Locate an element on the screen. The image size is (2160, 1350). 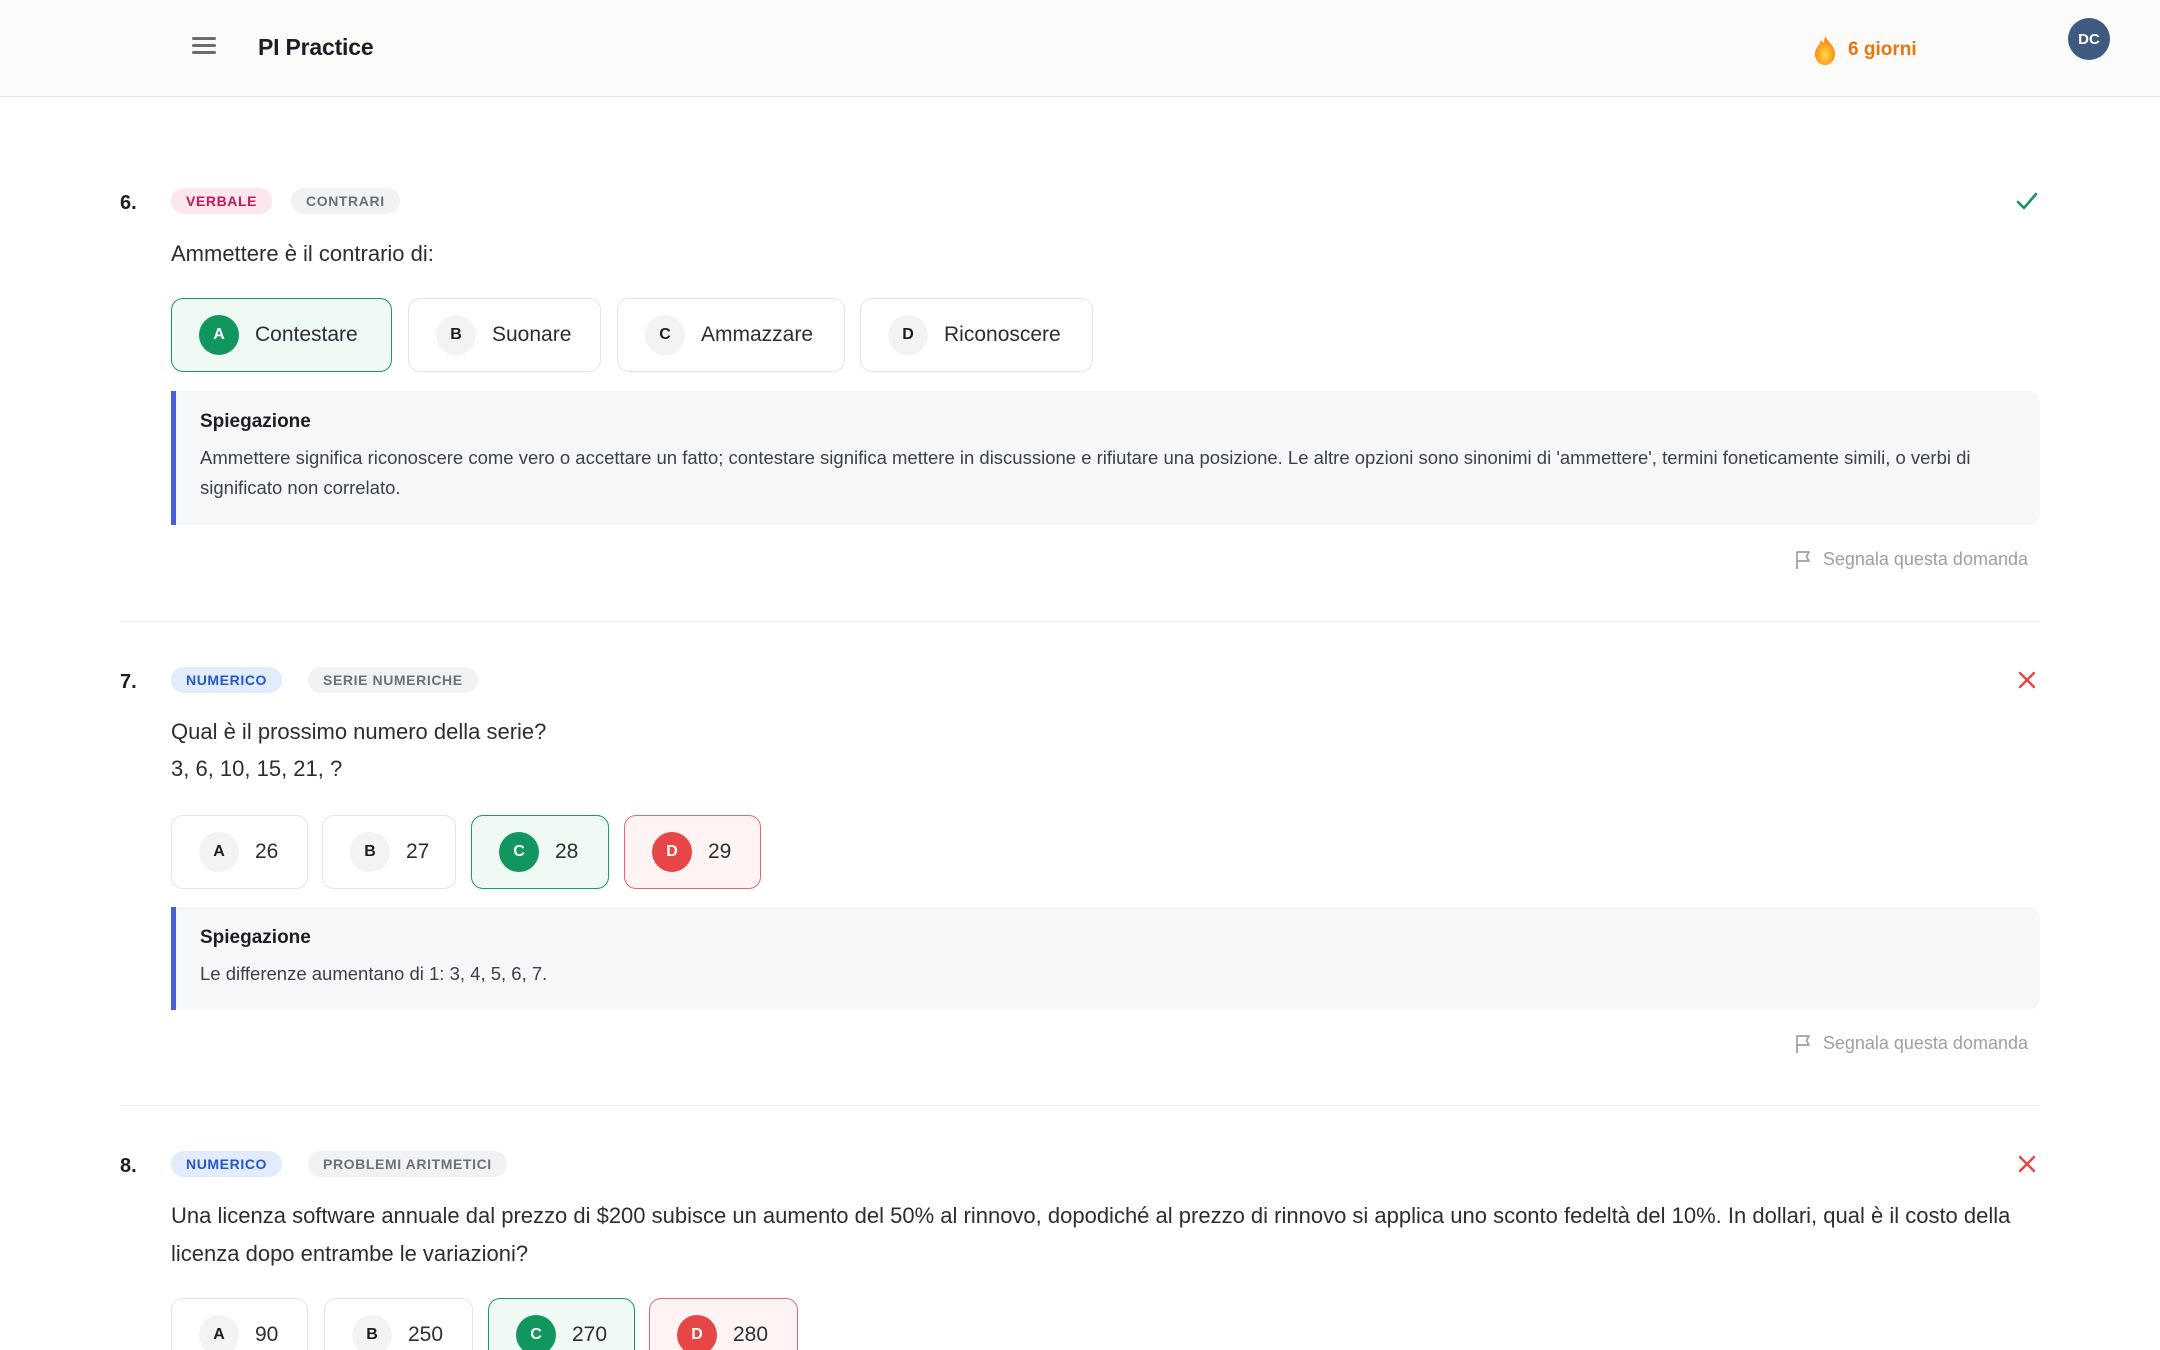
subcategory-badge: SERIE NUMERICHE is located at coordinates (393, 680).